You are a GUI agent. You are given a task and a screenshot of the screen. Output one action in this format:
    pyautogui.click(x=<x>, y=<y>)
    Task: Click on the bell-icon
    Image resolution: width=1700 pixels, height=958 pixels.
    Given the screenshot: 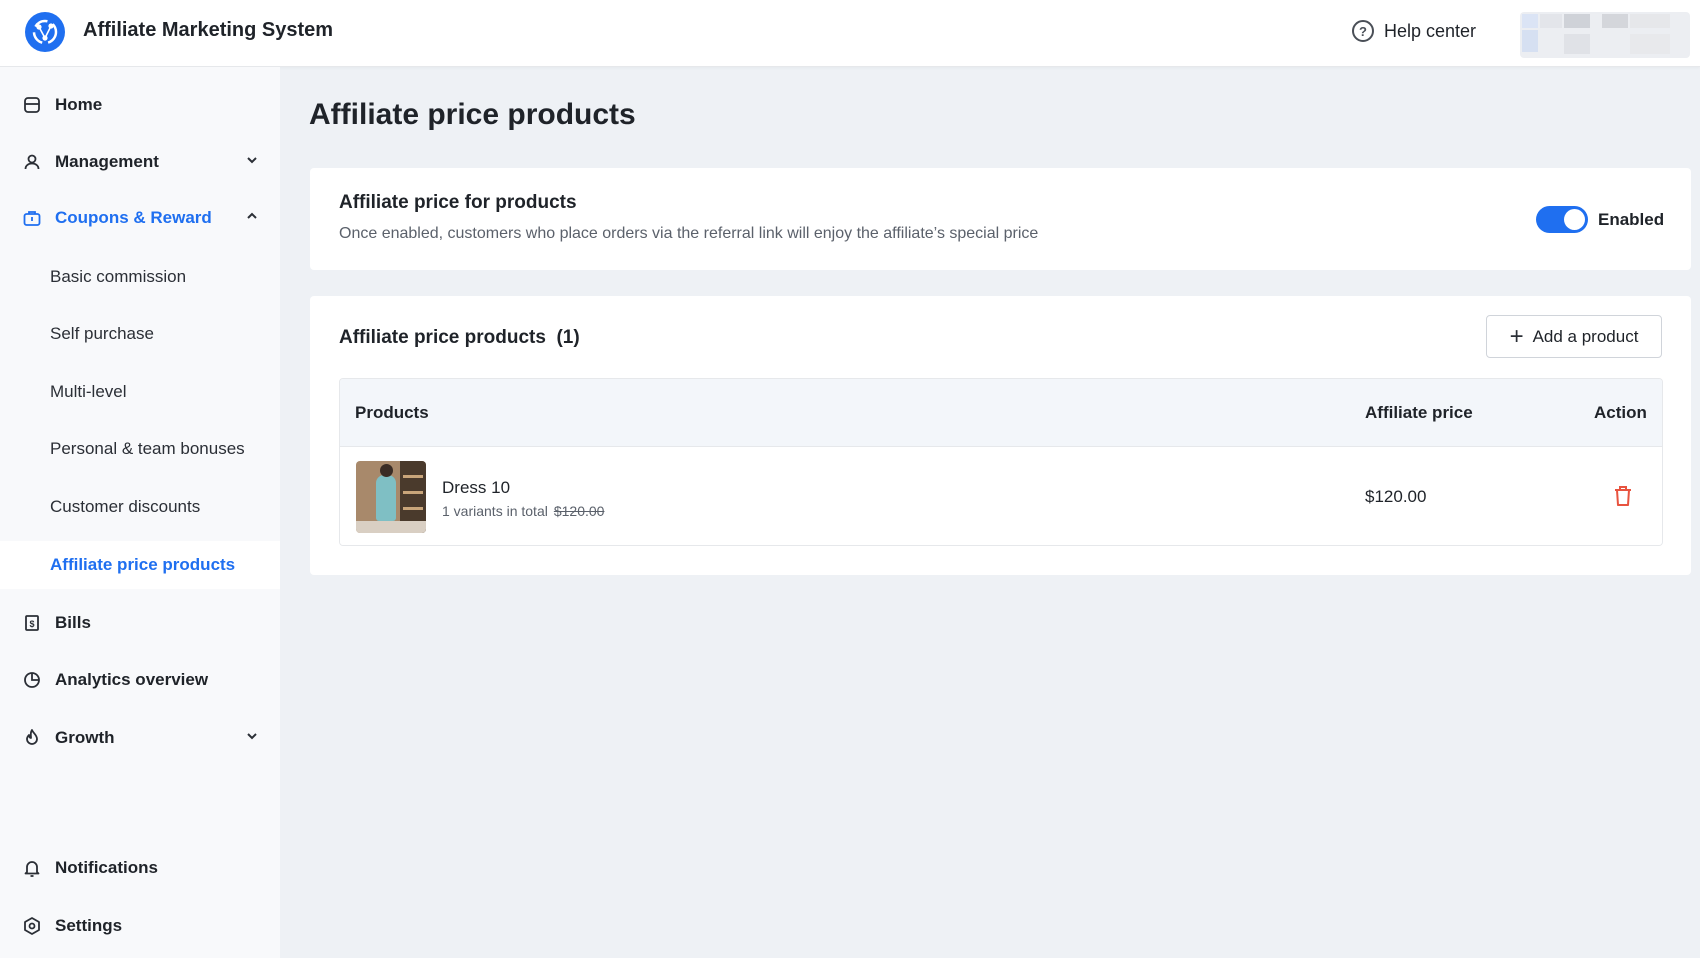 What is the action you would take?
    pyautogui.click(x=32, y=869)
    